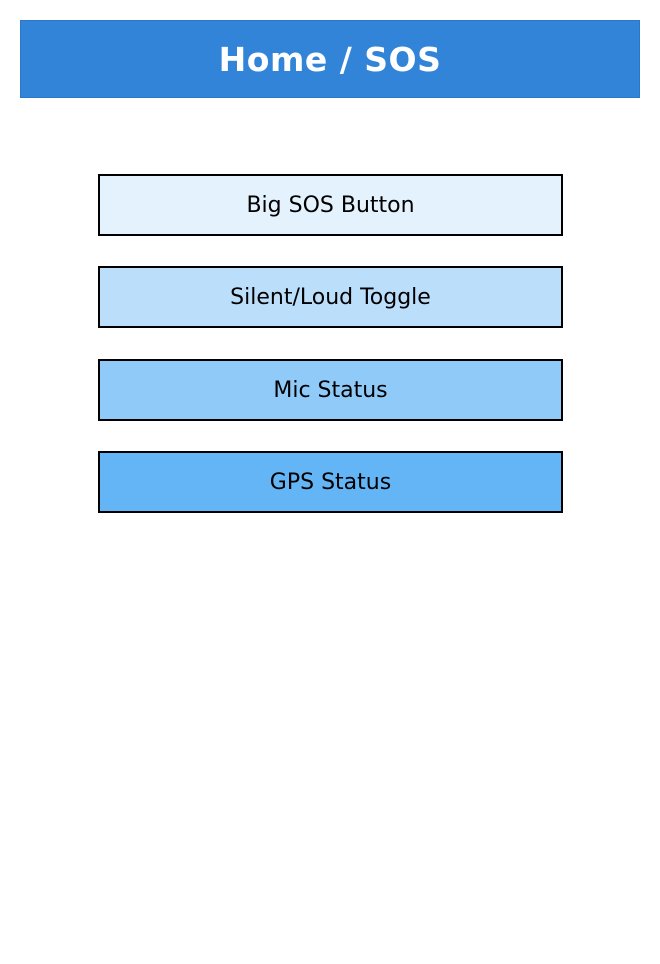 This screenshot has width=660, height=964. I want to click on big-sos-button: Big SOS Button, so click(330, 205).